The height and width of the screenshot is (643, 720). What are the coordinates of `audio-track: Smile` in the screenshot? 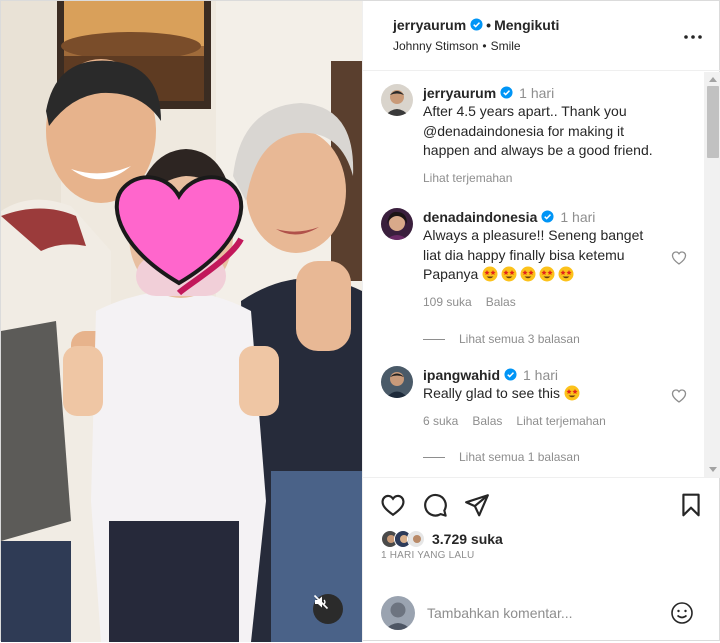 It's located at (505, 46).